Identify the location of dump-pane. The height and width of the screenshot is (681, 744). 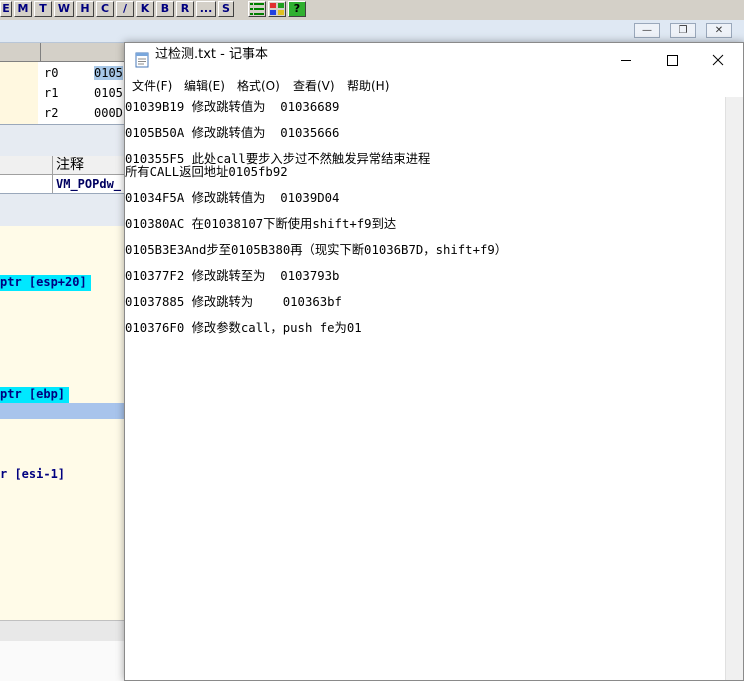
(65, 661).